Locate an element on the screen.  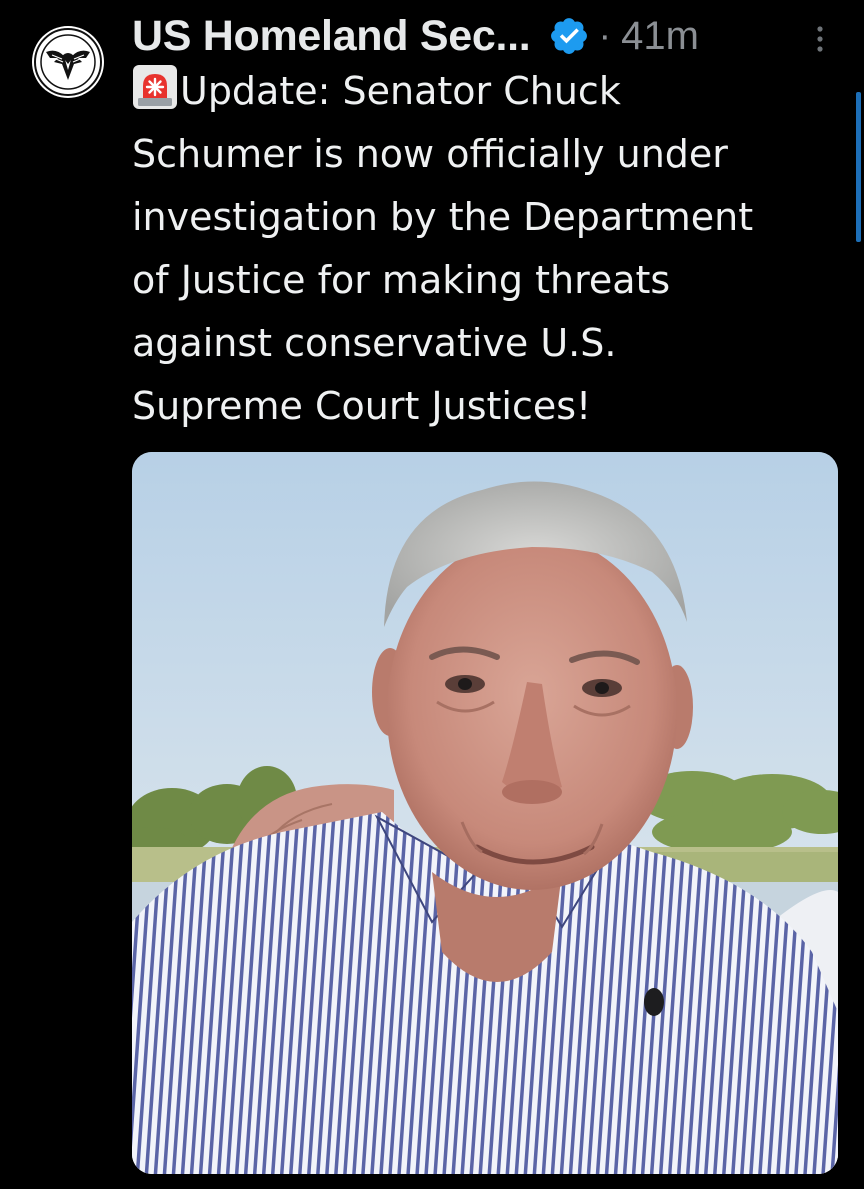
shield-eagle-logo is located at coordinates (68, 62).